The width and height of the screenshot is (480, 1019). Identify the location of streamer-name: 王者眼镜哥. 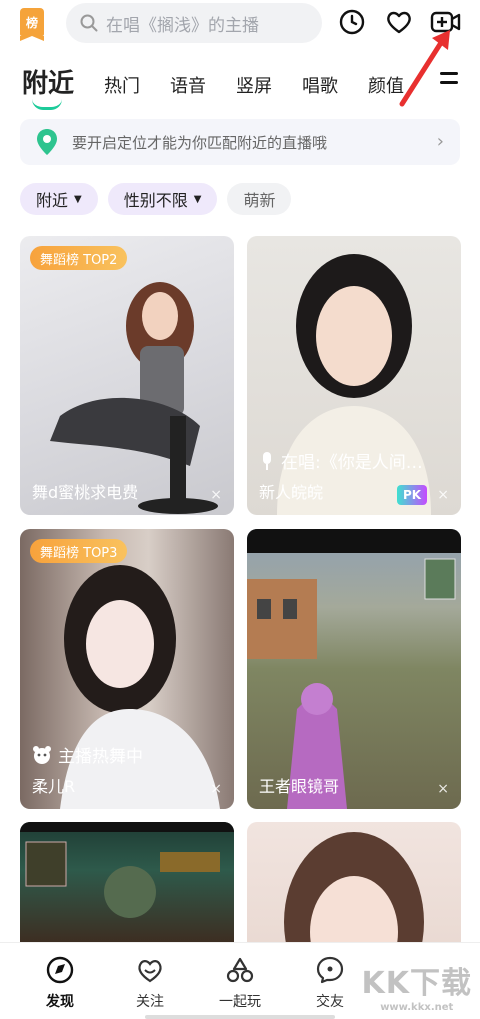
(299, 786).